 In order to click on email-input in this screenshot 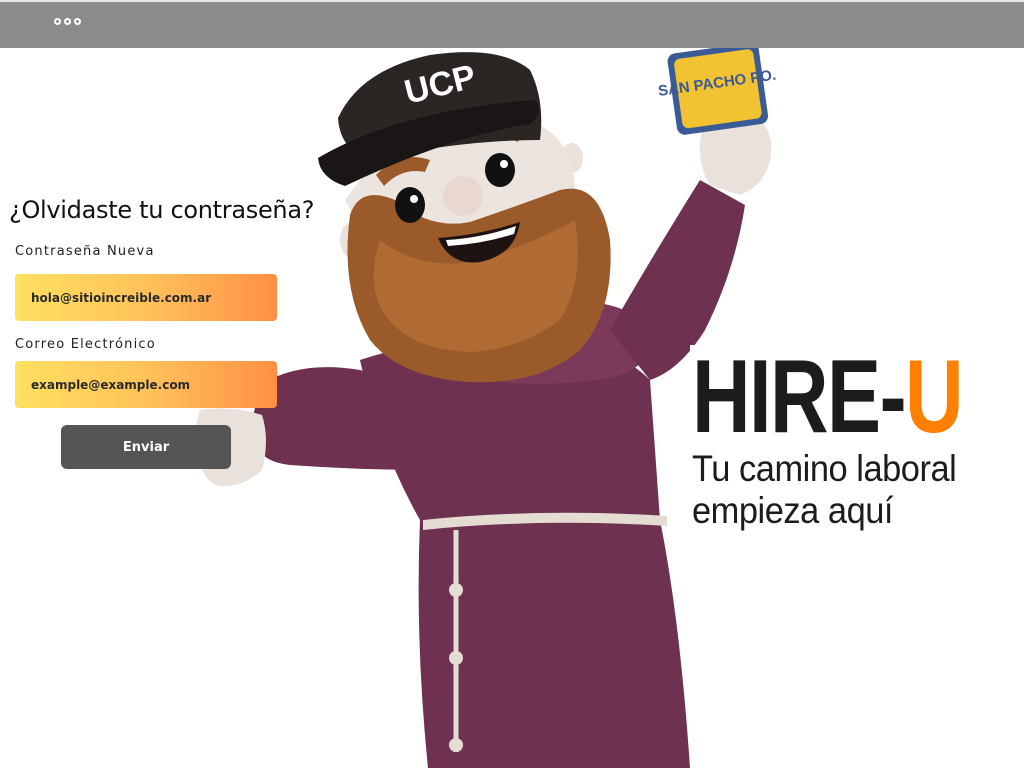, I will do `click(146, 384)`.